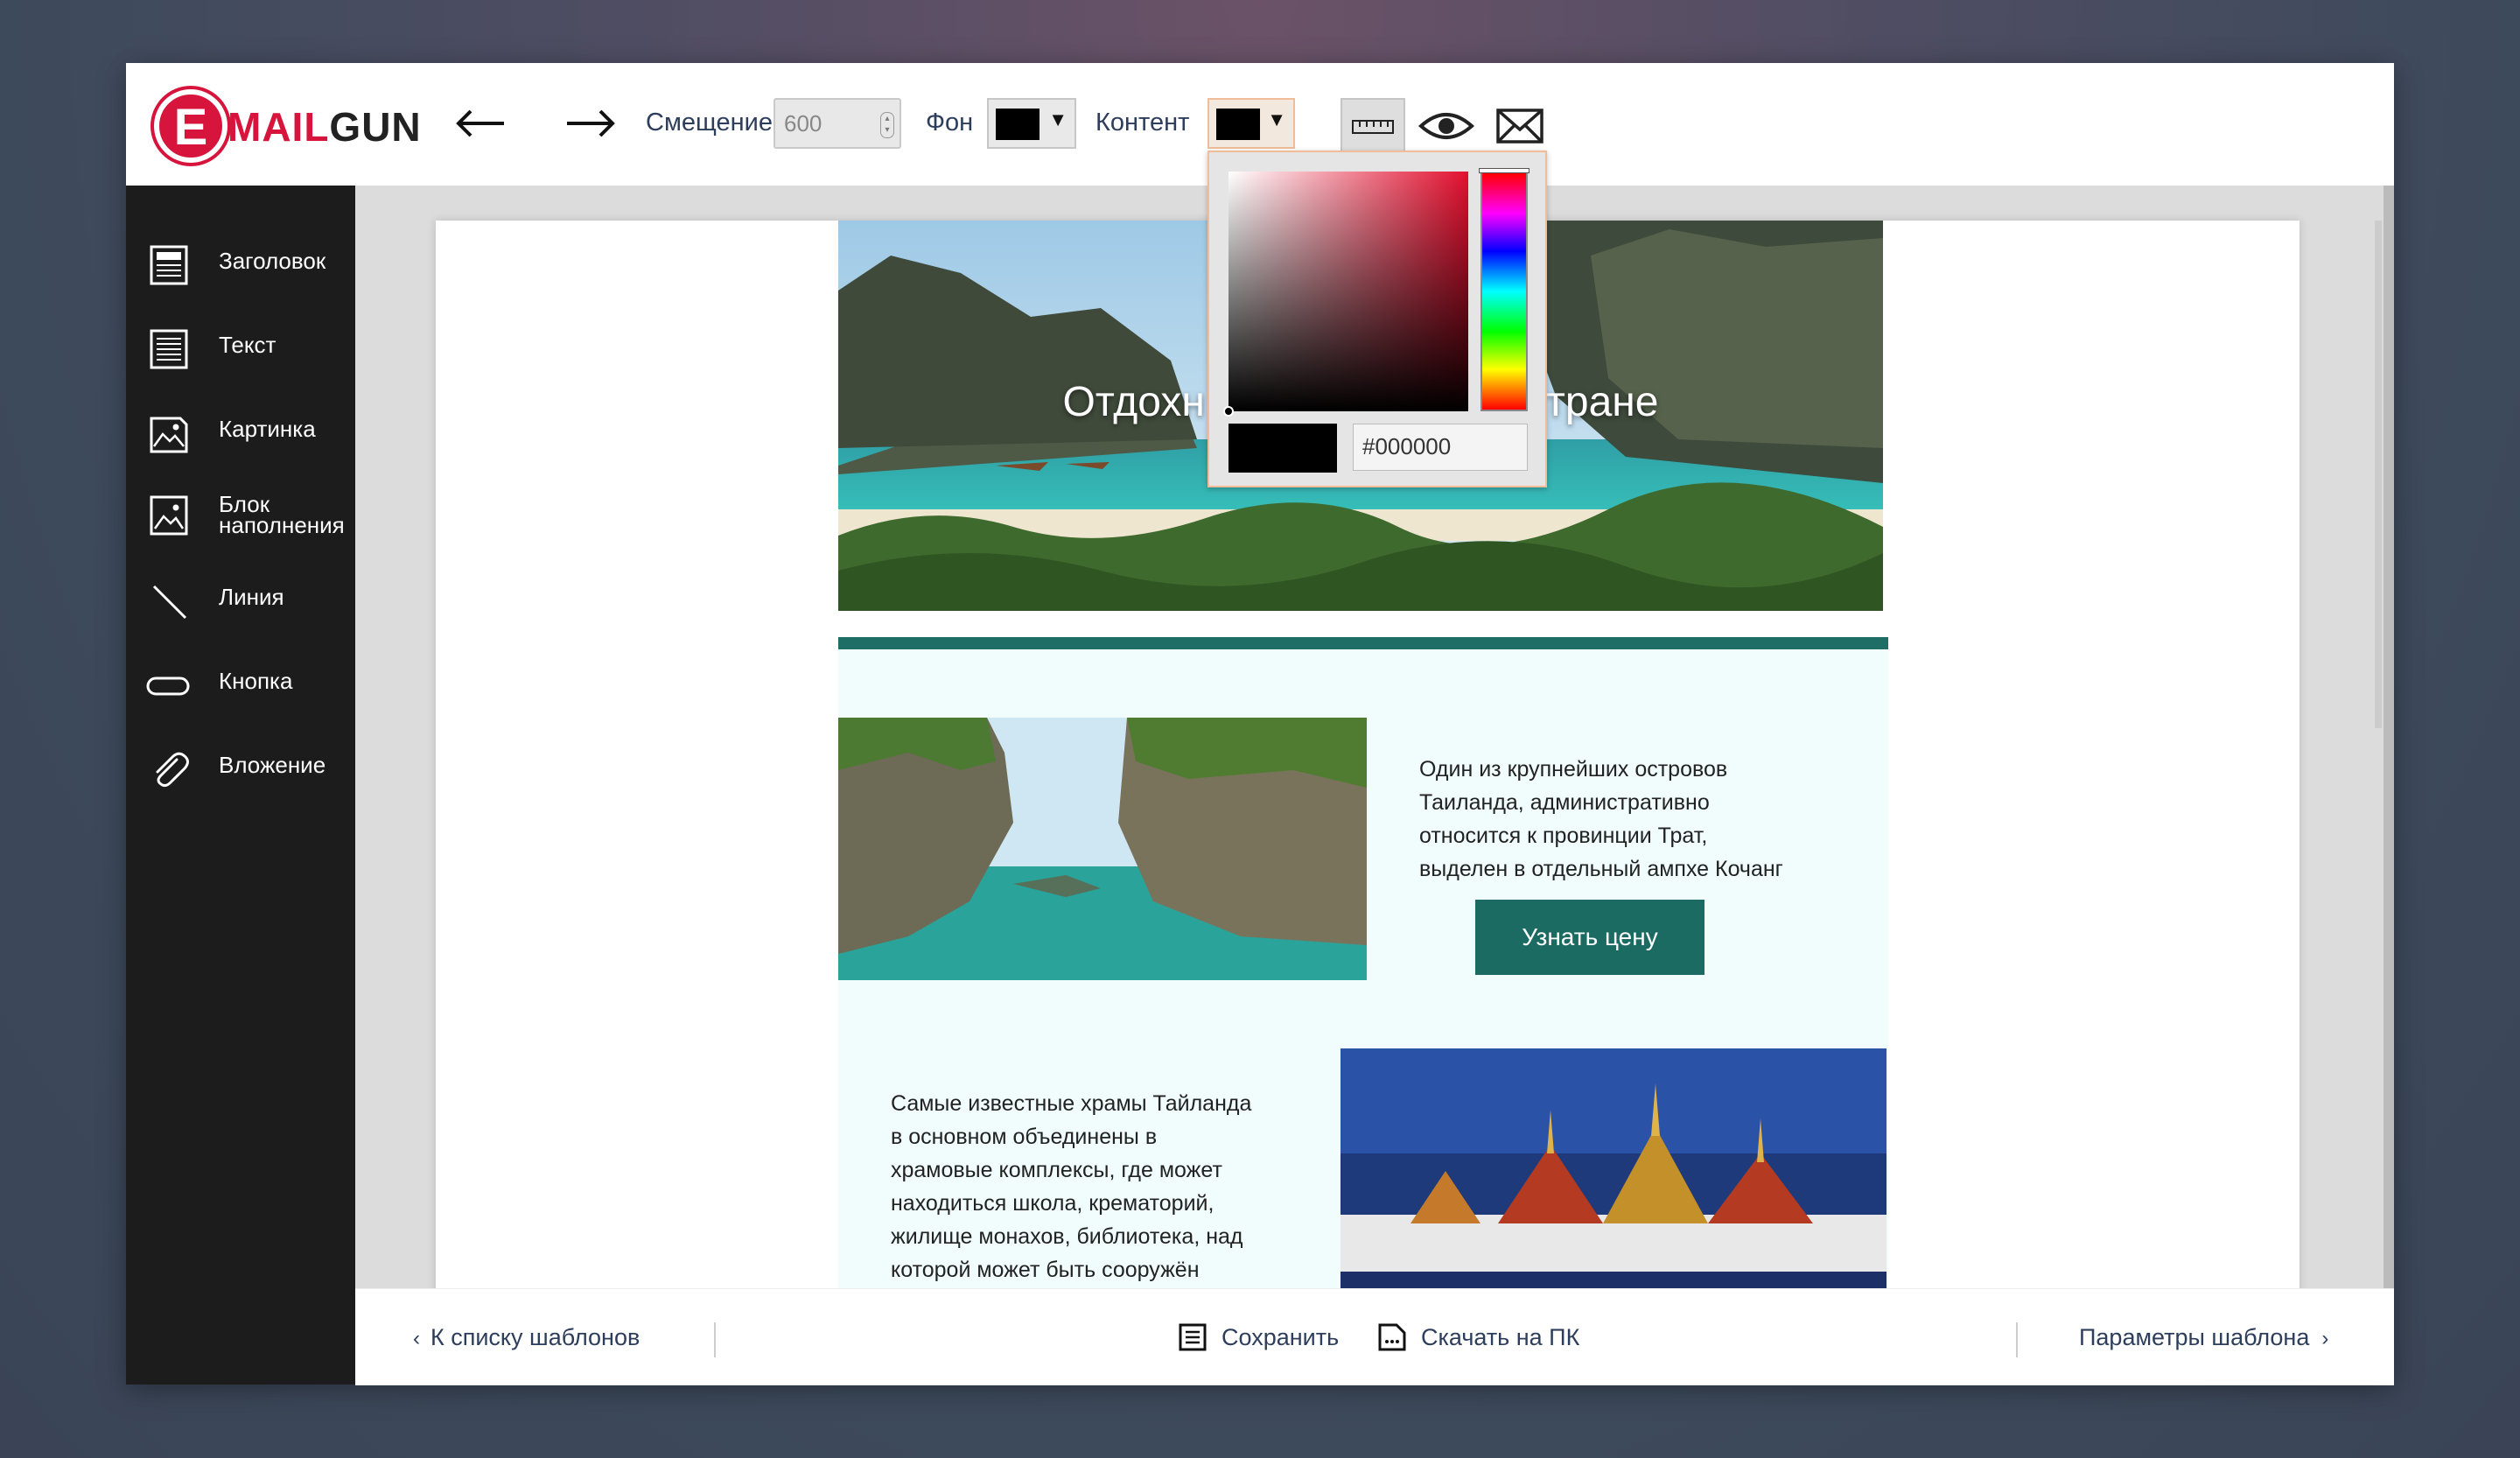  What do you see at coordinates (279, 127) in the screenshot?
I see `logo-word-mail: MAIL` at bounding box center [279, 127].